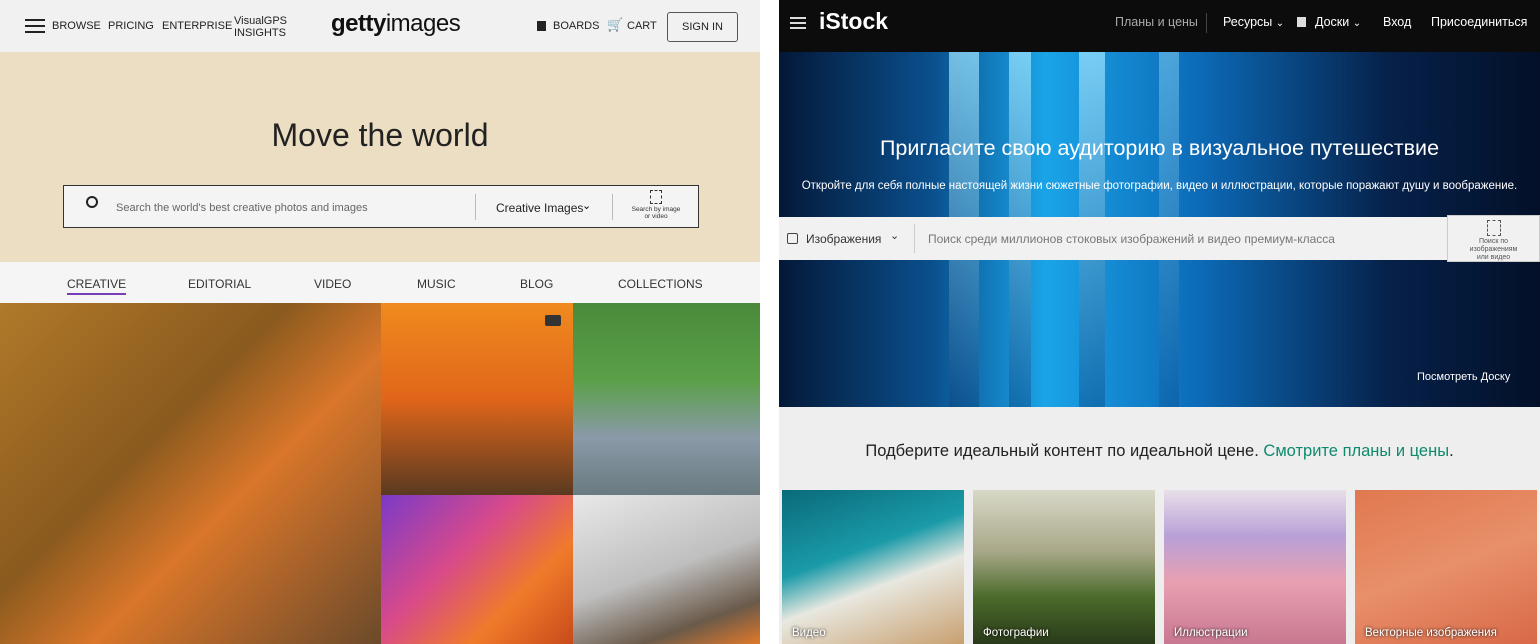 The height and width of the screenshot is (644, 1540). What do you see at coordinates (1255, 567) in the screenshot?
I see `card-illustrations: Иллюстрации` at bounding box center [1255, 567].